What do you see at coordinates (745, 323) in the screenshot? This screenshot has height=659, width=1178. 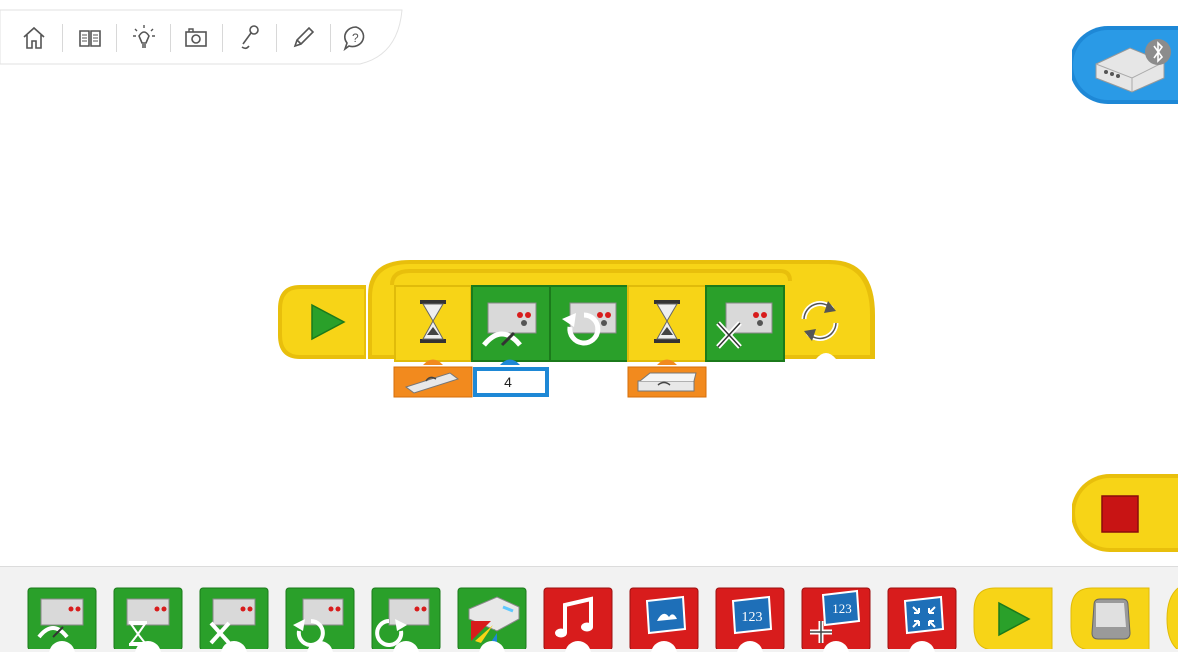 I see `motor-stop-block` at bounding box center [745, 323].